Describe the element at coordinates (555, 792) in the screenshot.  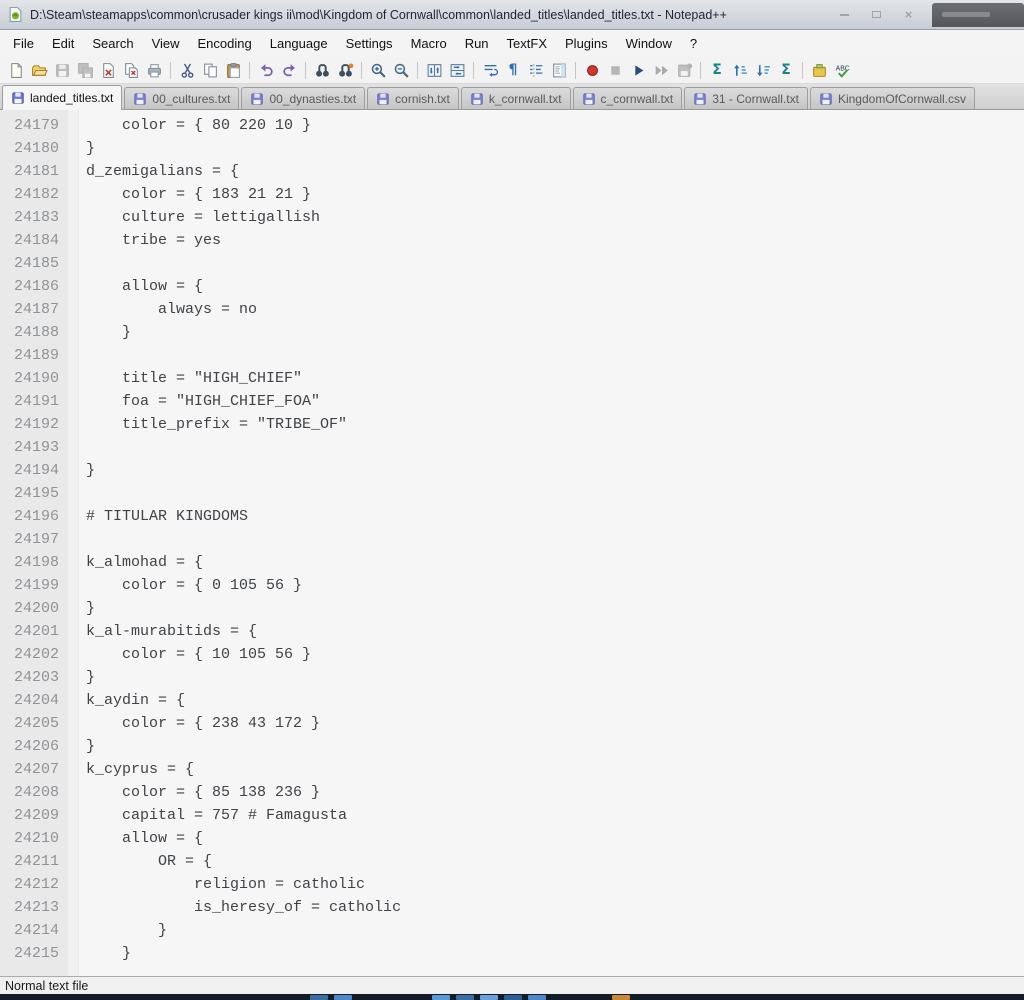
I see `code-line: color = { 85 138 236 }` at that location.